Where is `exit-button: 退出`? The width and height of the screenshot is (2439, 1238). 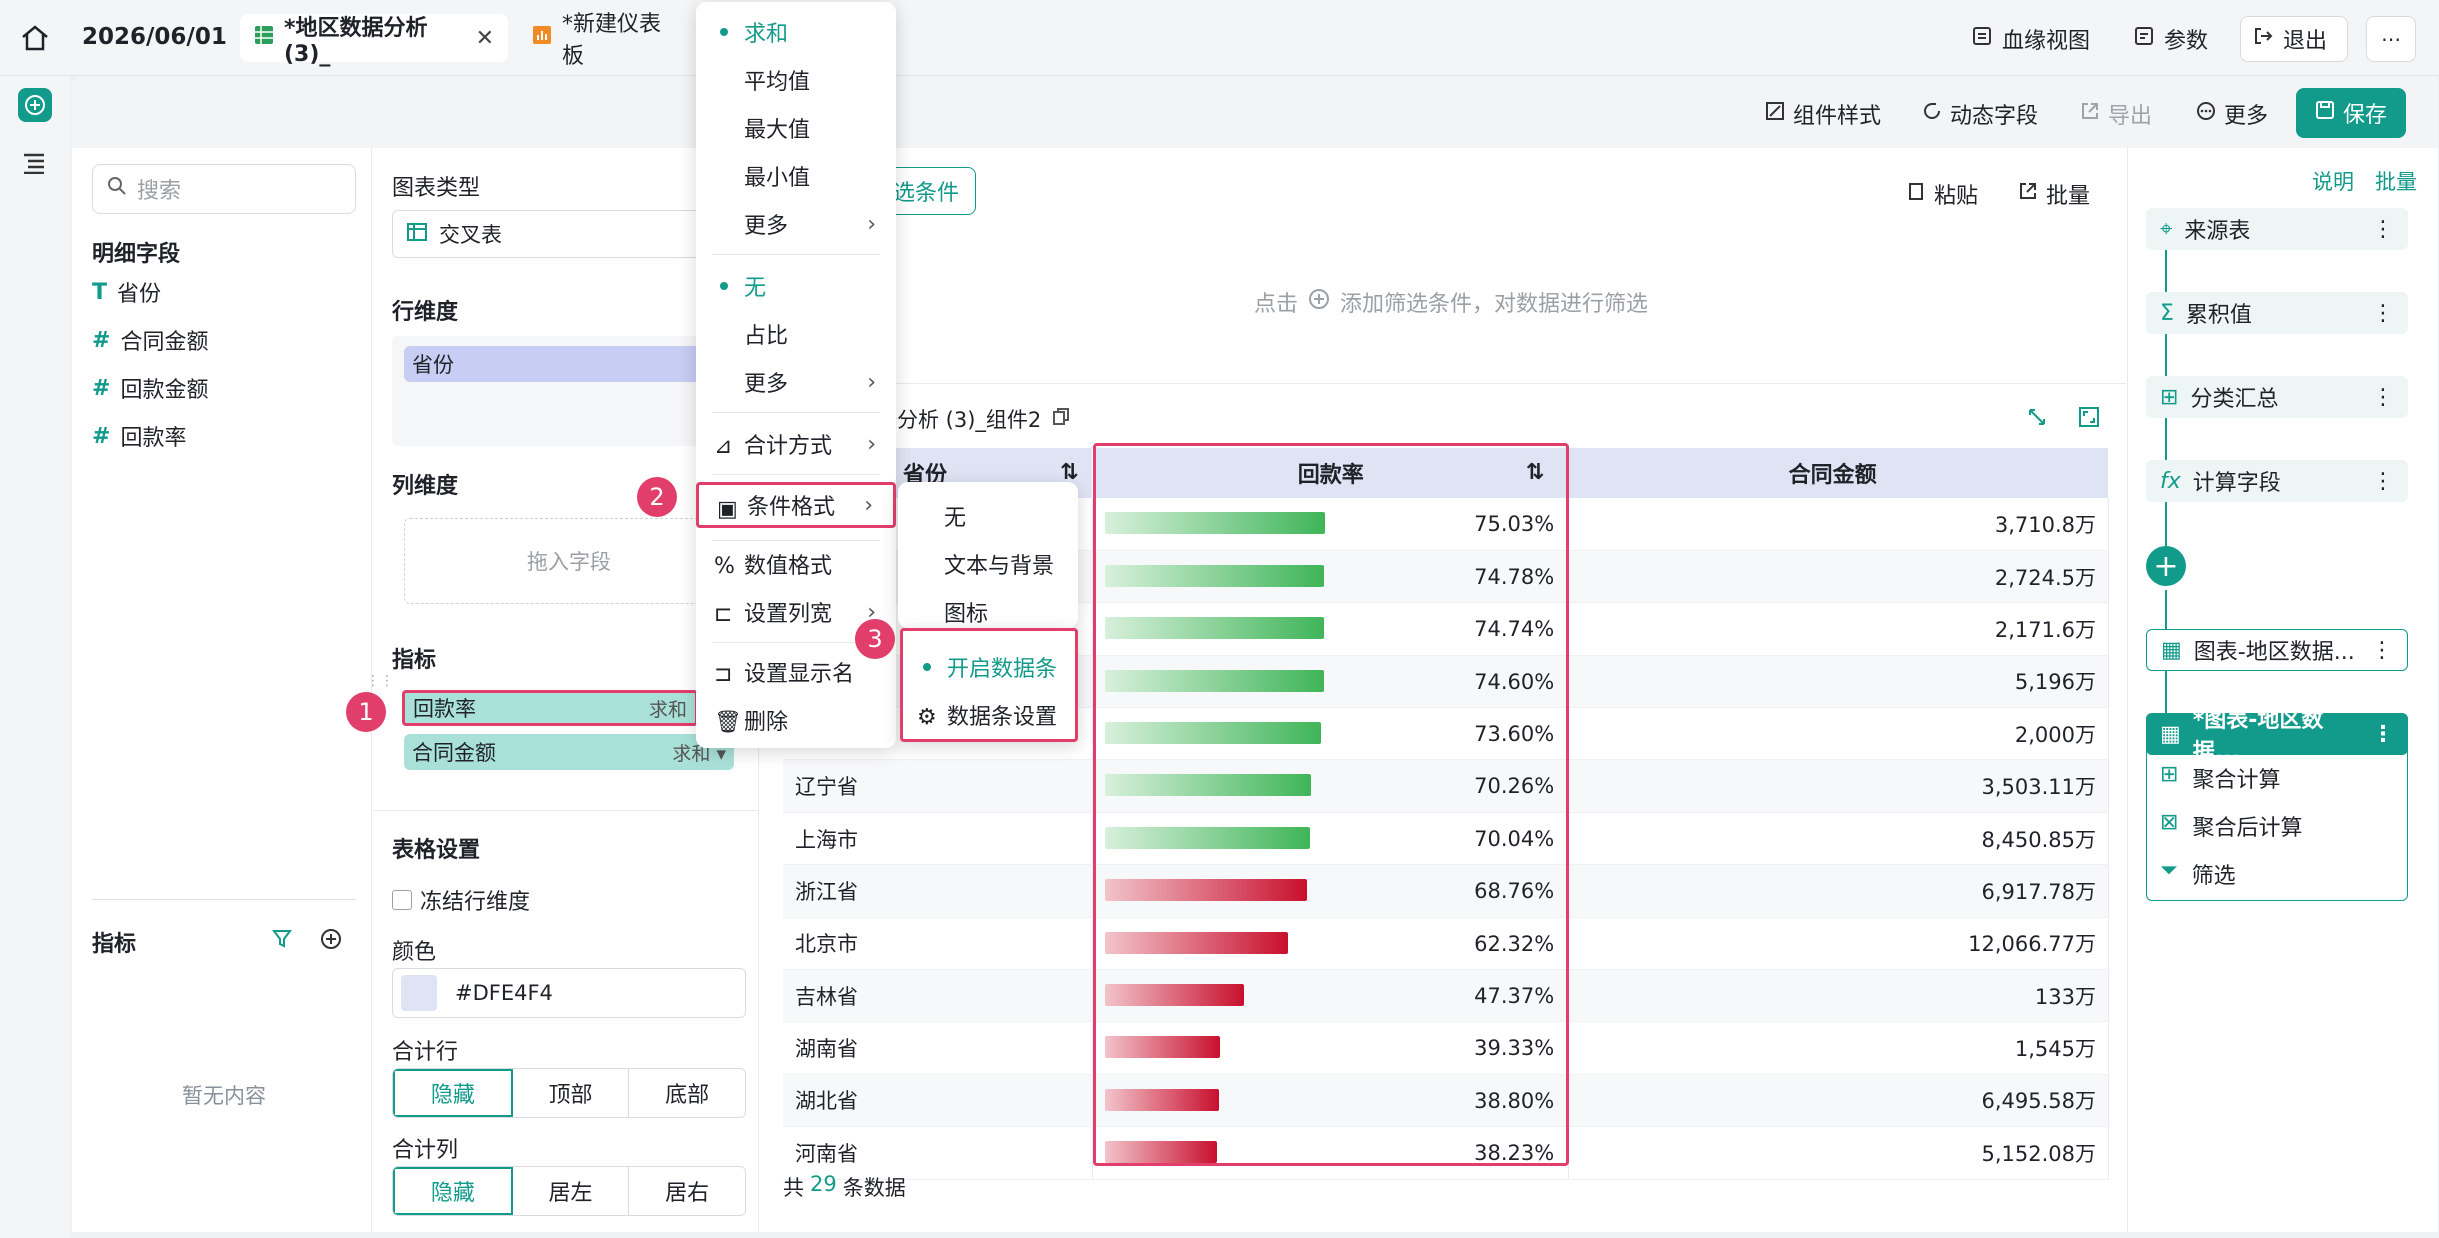
exit-button: 退出 is located at coordinates (2294, 39).